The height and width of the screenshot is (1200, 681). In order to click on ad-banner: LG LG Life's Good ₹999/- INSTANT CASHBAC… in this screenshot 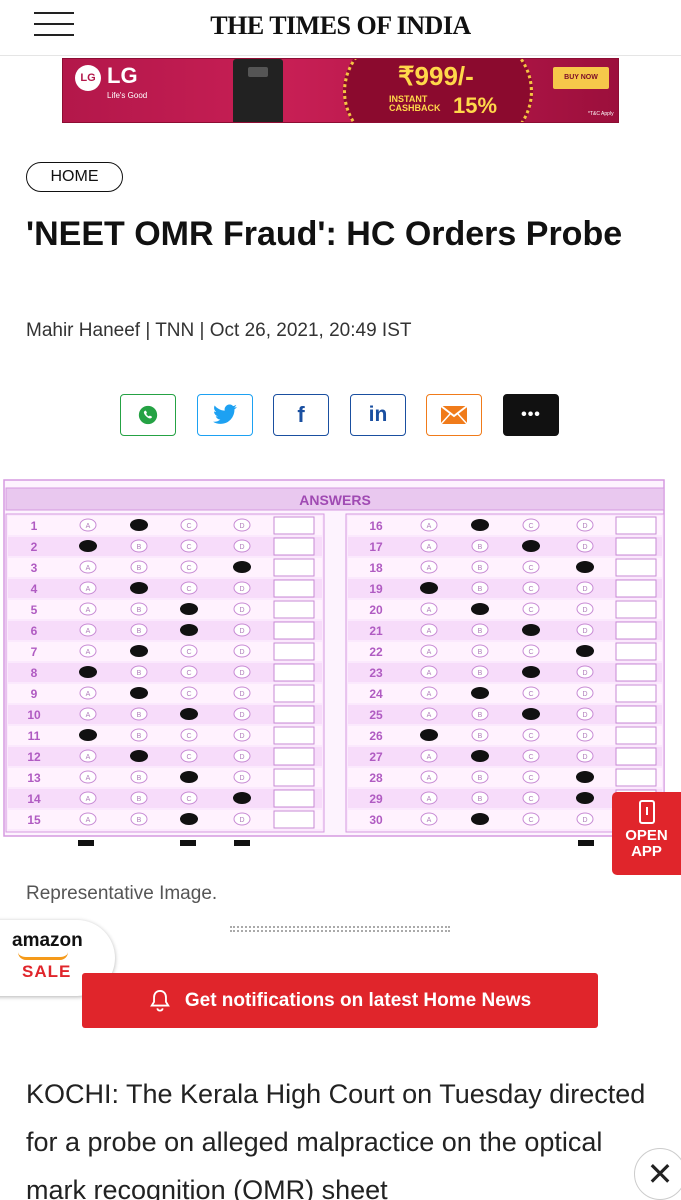, I will do `click(340, 90)`.